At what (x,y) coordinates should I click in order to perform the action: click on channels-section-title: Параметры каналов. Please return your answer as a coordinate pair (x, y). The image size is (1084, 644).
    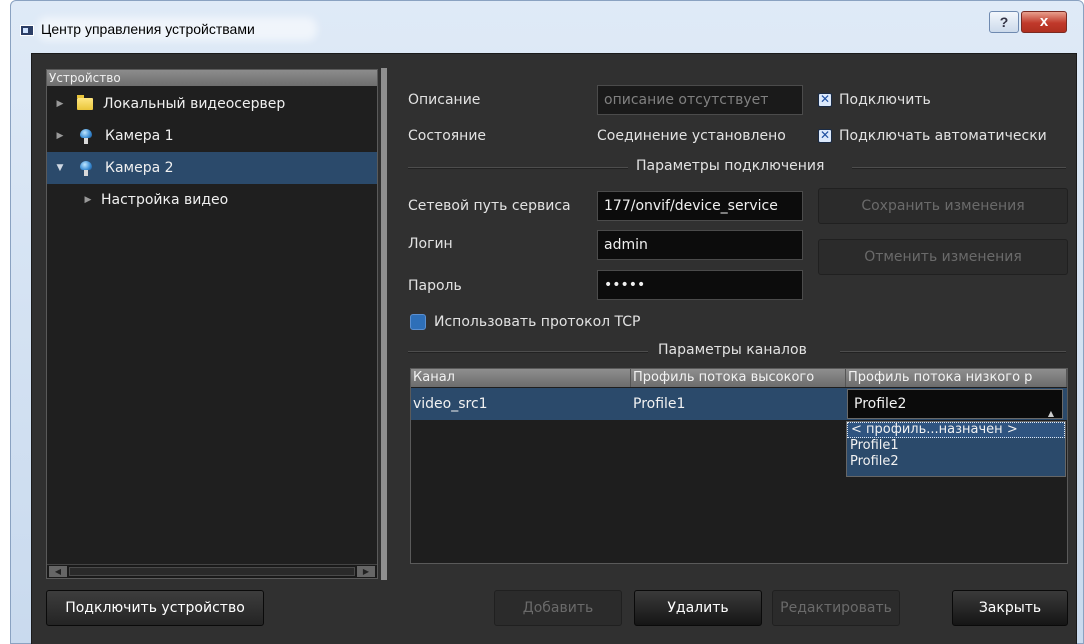
    Looking at the image, I should click on (732, 350).